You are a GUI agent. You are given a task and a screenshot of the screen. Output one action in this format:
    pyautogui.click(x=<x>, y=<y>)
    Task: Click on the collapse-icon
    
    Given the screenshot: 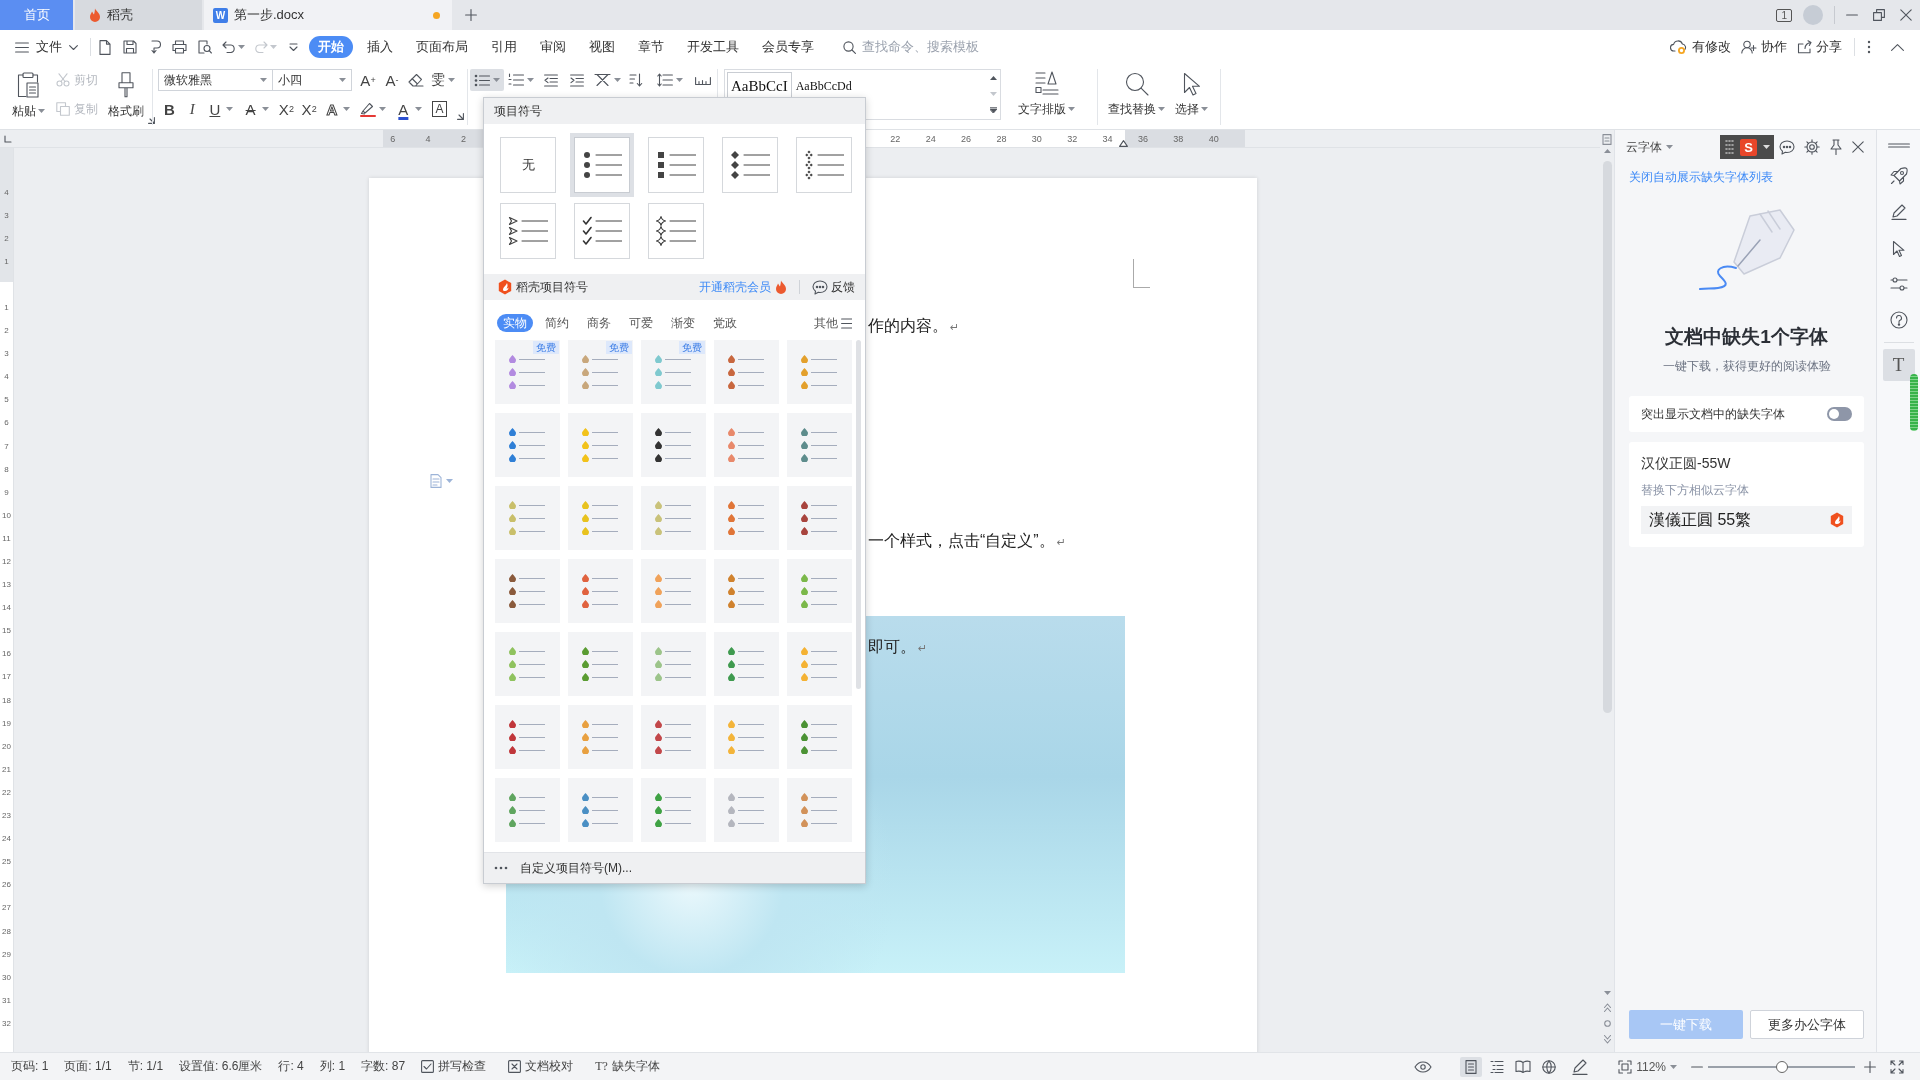 What is the action you would take?
    pyautogui.click(x=1897, y=47)
    